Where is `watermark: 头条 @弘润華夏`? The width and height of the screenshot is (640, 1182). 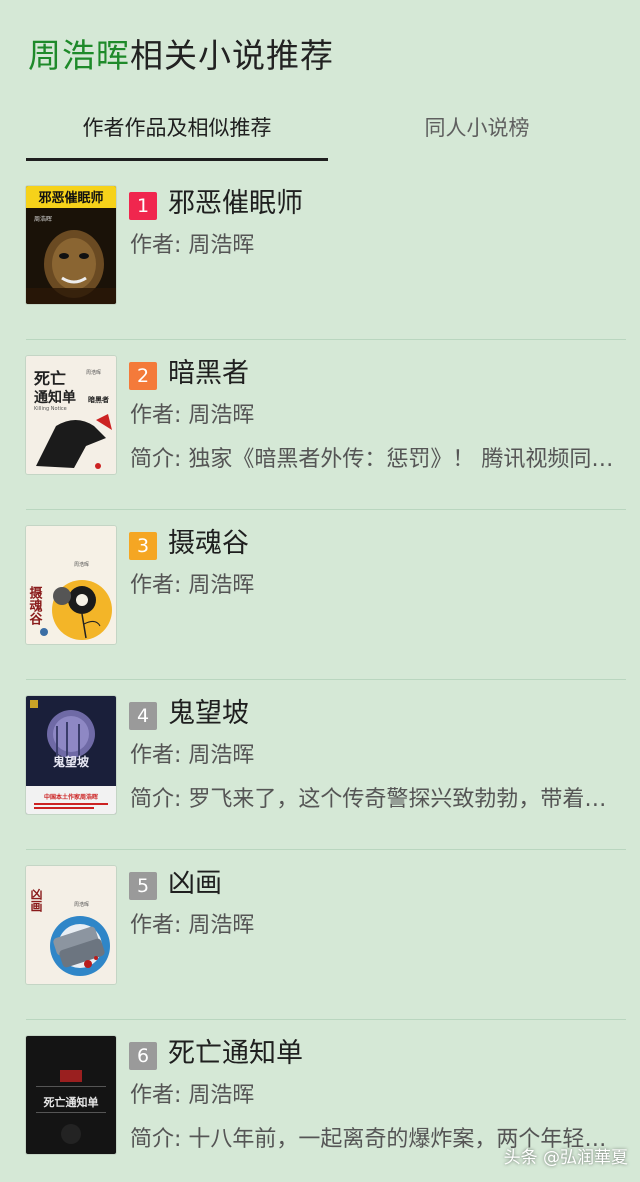
watermark: 头条 @弘润華夏 is located at coordinates (565, 1158).